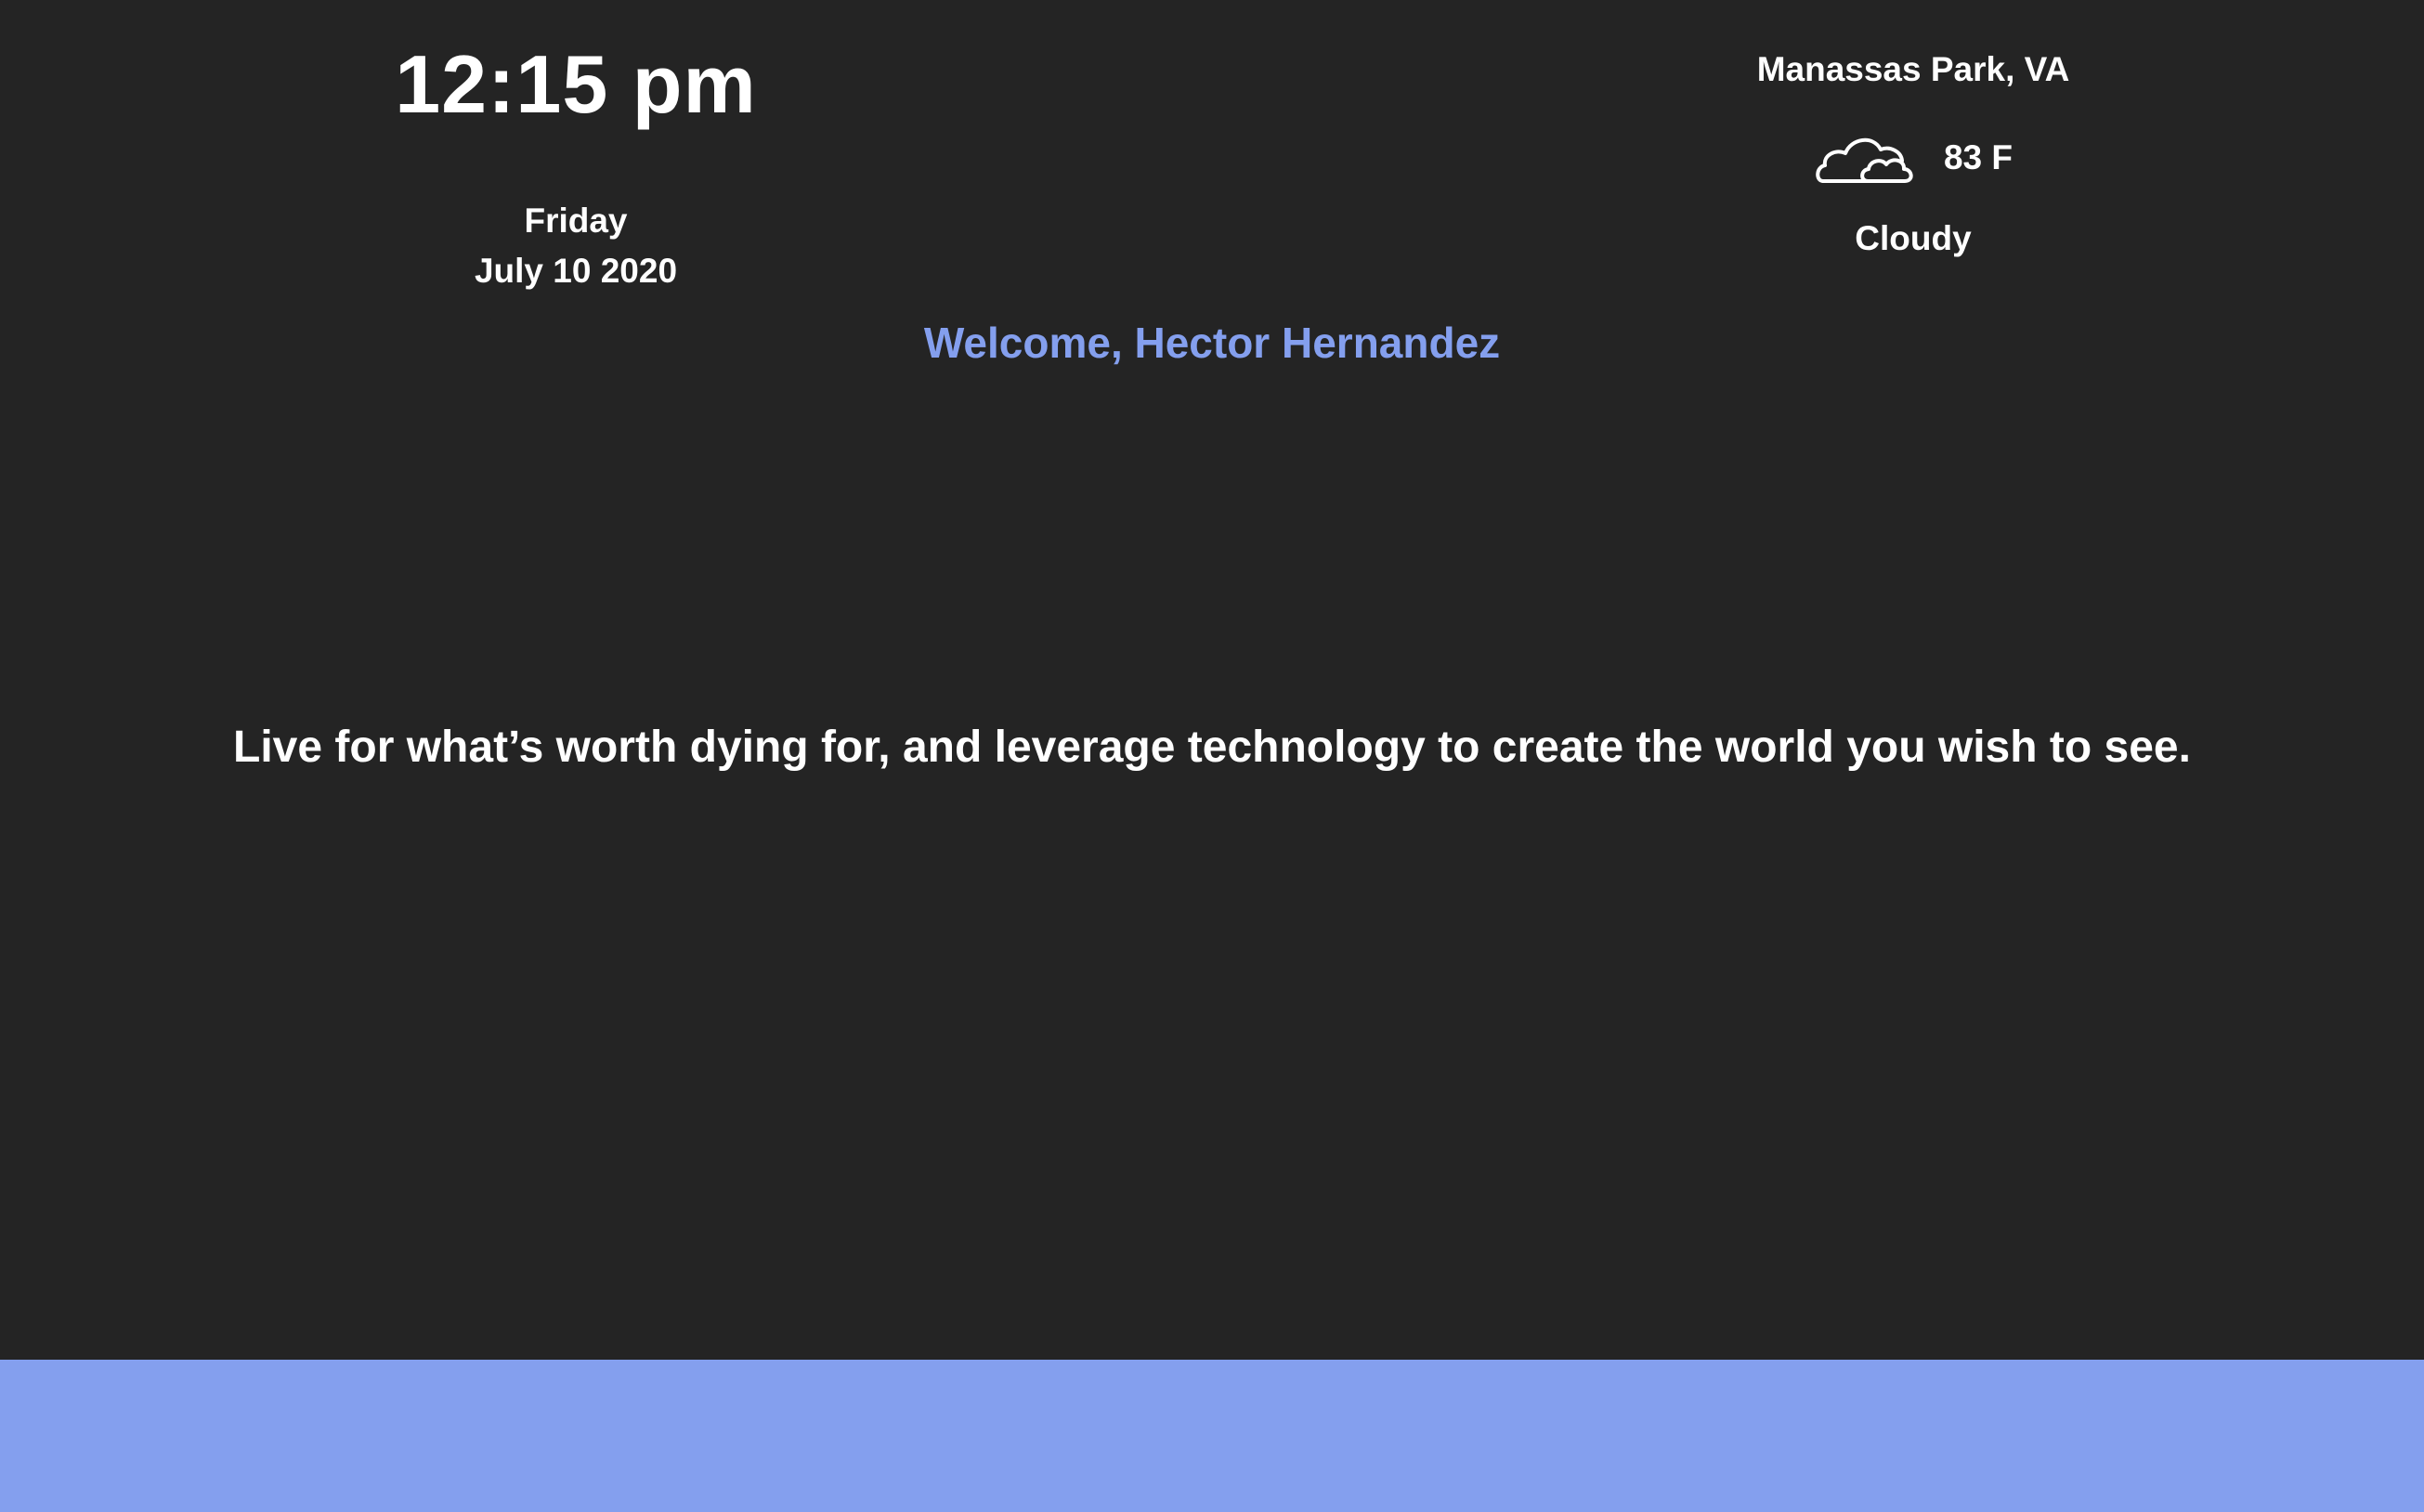 This screenshot has height=1512, width=2424. What do you see at coordinates (1212, 343) in the screenshot?
I see `welcome-message: Welcome, Hector Hernandez` at bounding box center [1212, 343].